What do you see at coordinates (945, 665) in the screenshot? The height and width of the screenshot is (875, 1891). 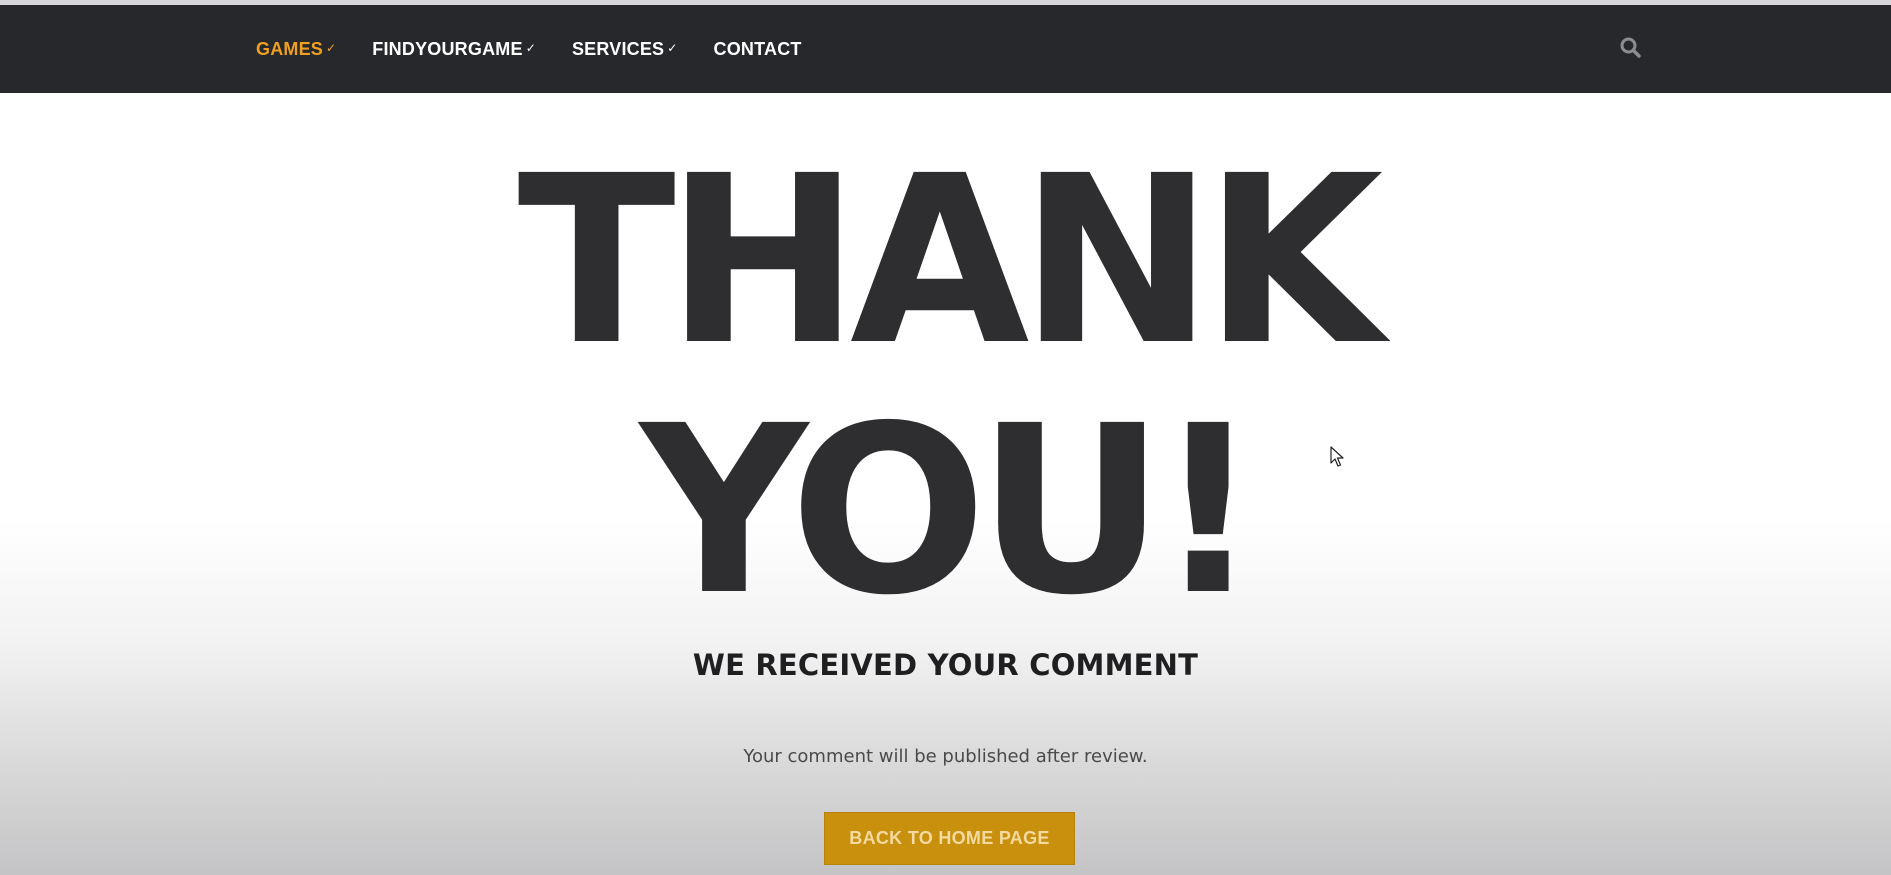 I see `confirmation-heading: WE RECEIVED YOUR COMMENT` at bounding box center [945, 665].